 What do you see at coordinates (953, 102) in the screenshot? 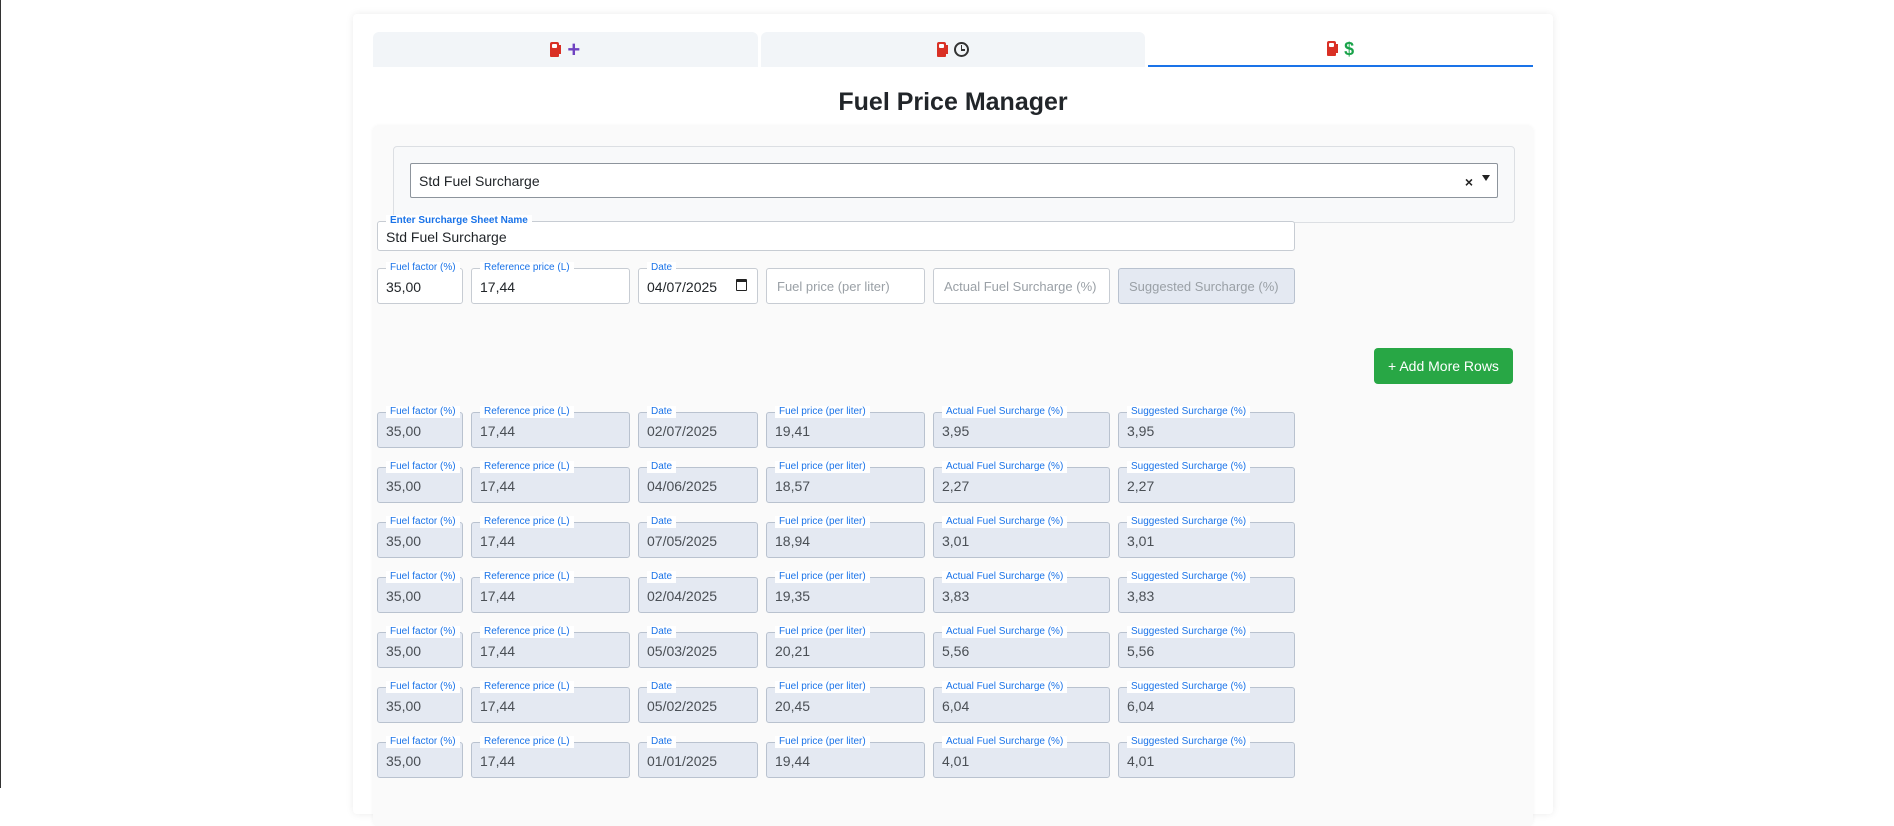
I see `page-title: Fuel Price Manager` at bounding box center [953, 102].